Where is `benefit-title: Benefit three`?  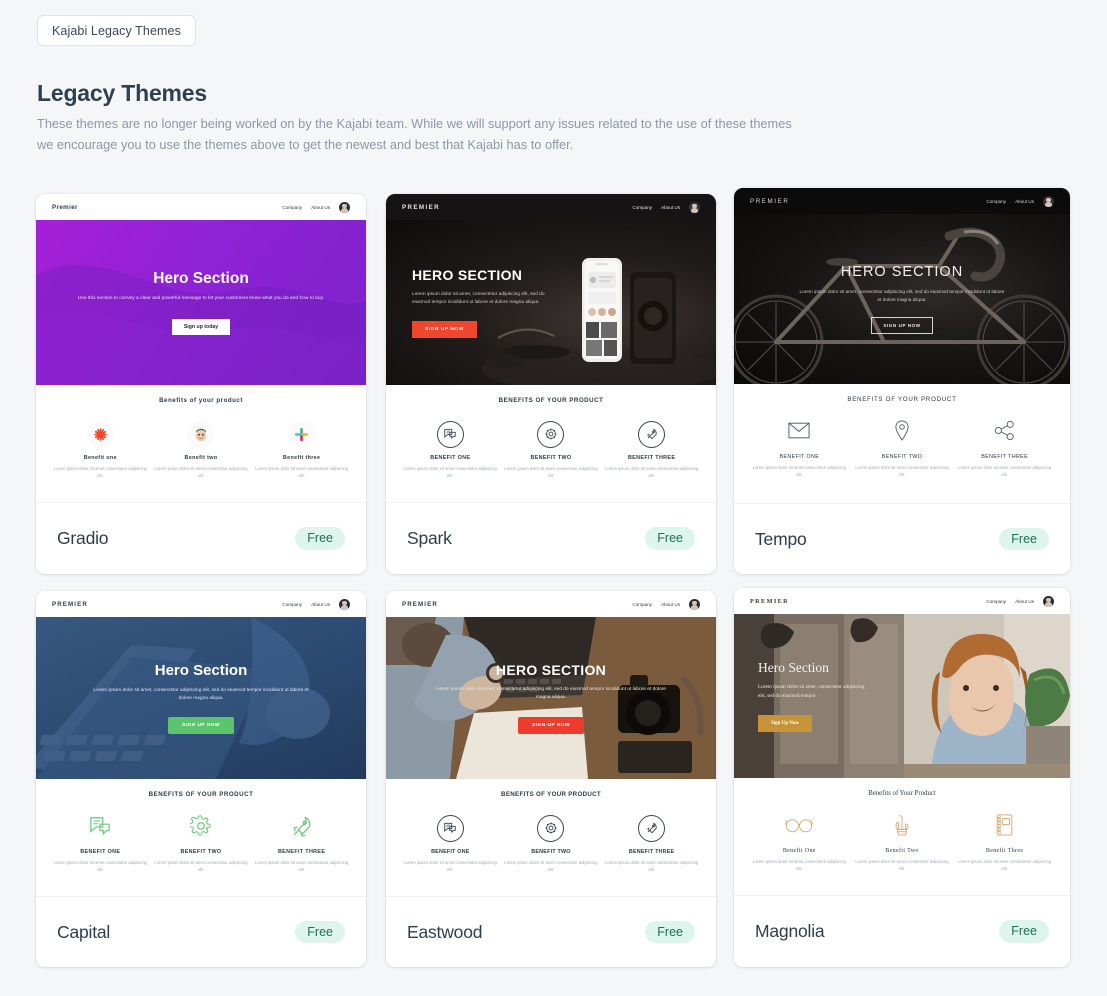
benefit-title: Benefit three is located at coordinates (301, 458).